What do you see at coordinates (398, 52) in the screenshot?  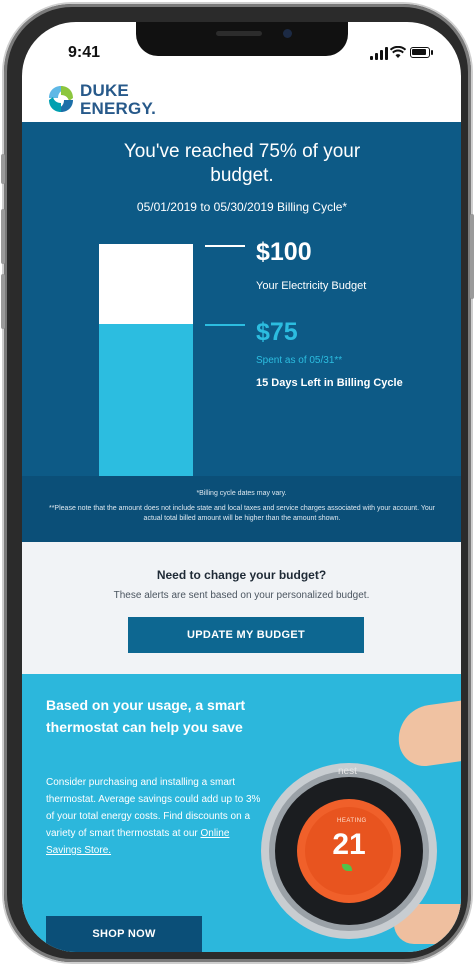 I see `wifi-icon` at bounding box center [398, 52].